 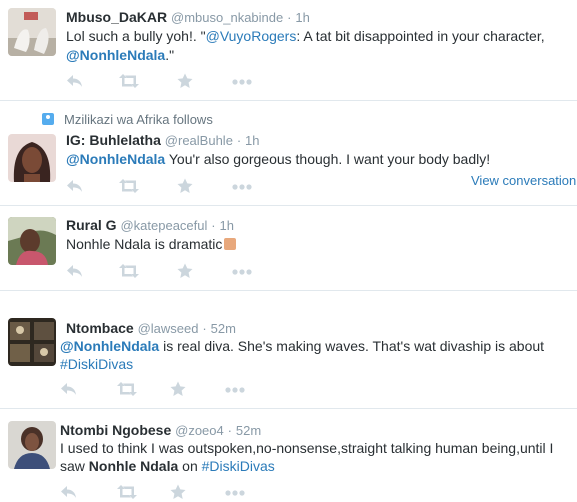 What do you see at coordinates (133, 466) in the screenshot?
I see `bold-name: Nonhle Ndala` at bounding box center [133, 466].